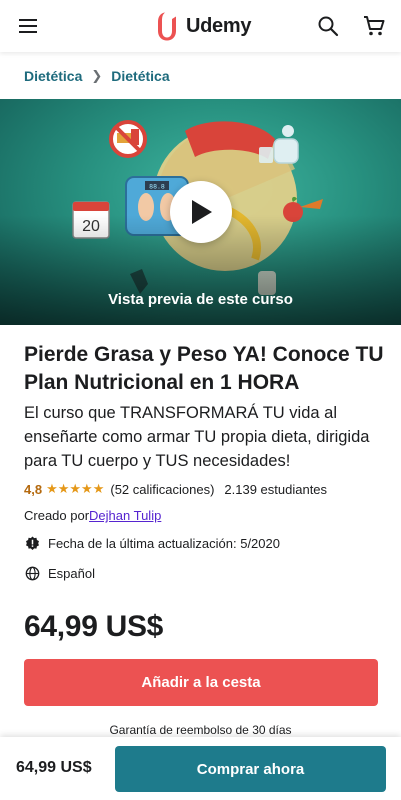 This screenshot has height=800, width=401. Describe the element at coordinates (32, 543) in the screenshot. I see `alert-badge-icon` at that location.